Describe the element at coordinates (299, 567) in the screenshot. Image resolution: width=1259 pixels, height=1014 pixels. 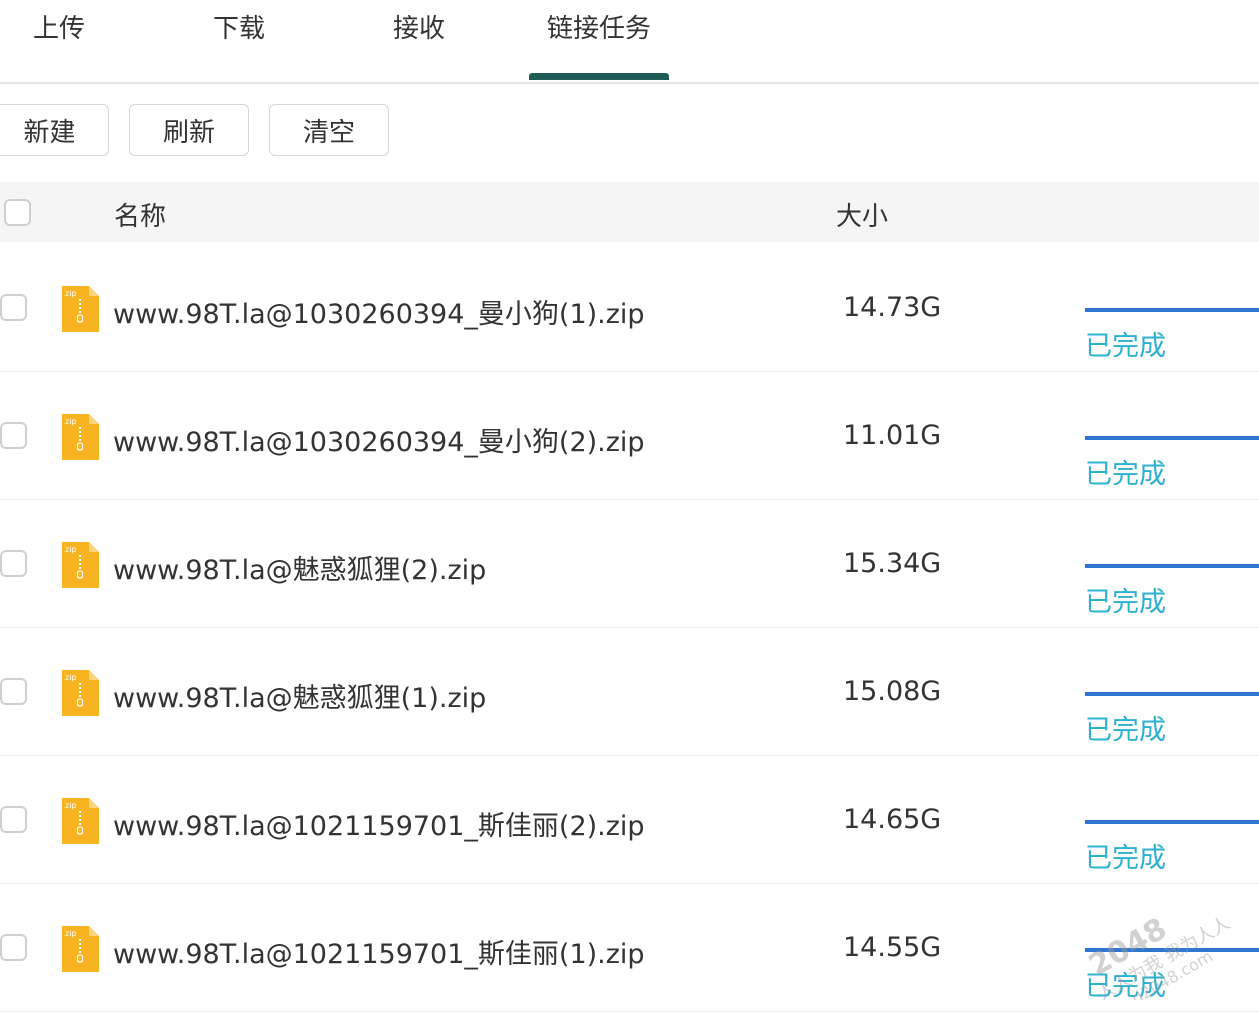
I see `file-name: www.98T.la@魅惑狐狸(2).zip` at that location.